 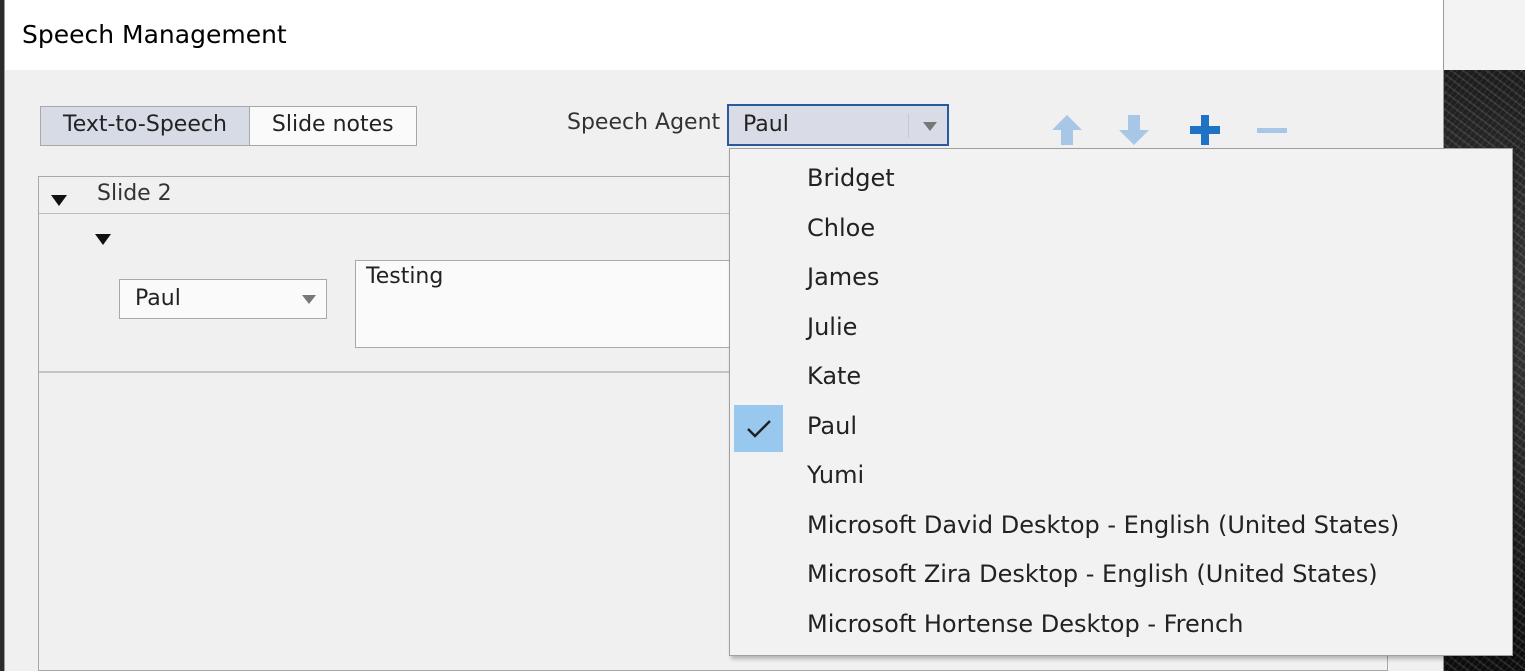 What do you see at coordinates (1121, 278) in the screenshot?
I see `agent-option-james: James` at bounding box center [1121, 278].